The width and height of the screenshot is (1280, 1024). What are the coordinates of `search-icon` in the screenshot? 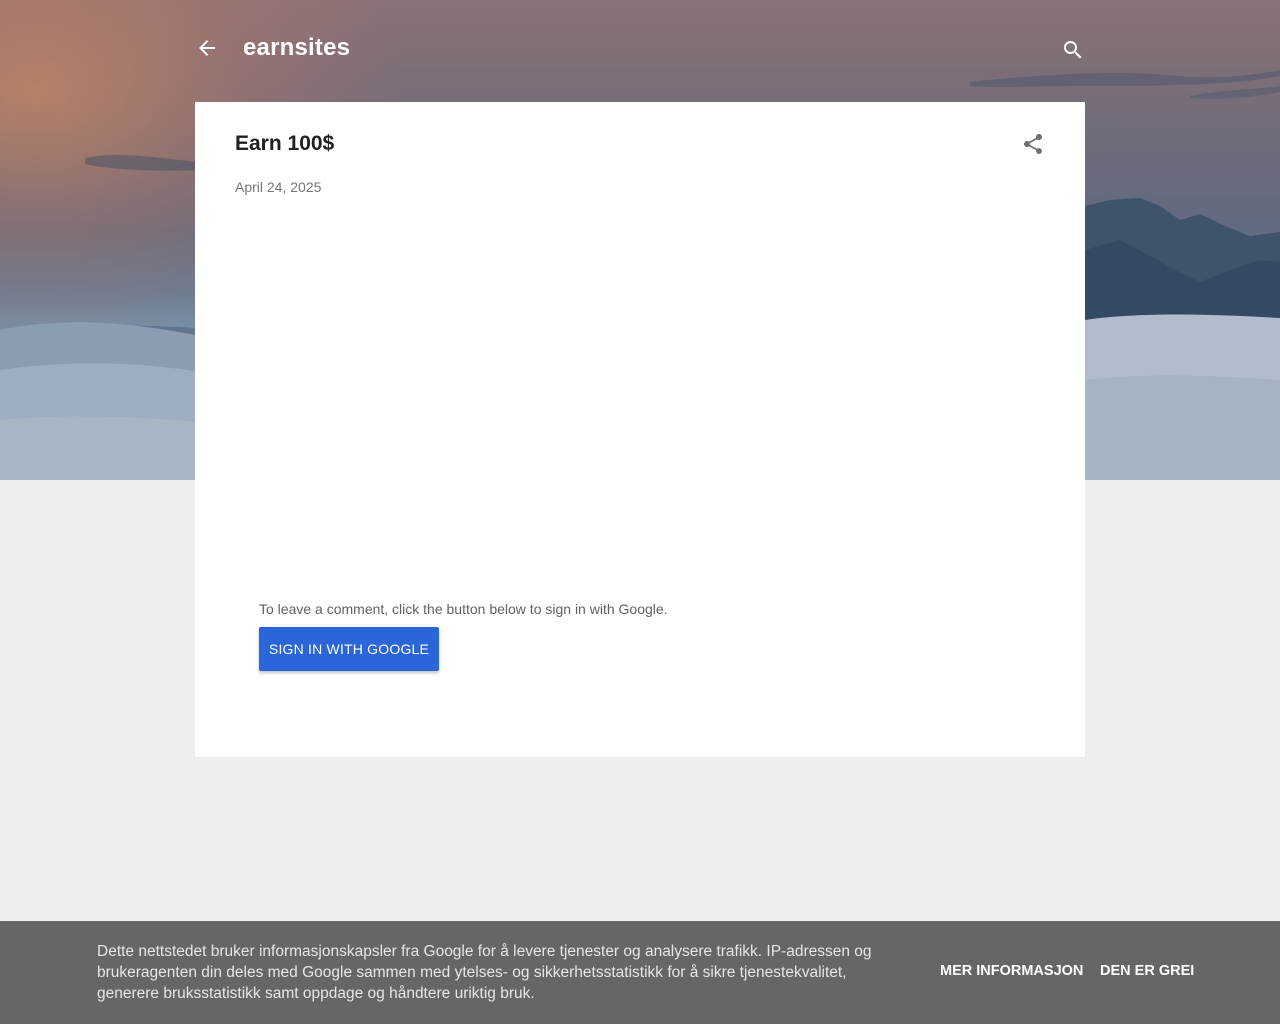 It's located at (1073, 50).